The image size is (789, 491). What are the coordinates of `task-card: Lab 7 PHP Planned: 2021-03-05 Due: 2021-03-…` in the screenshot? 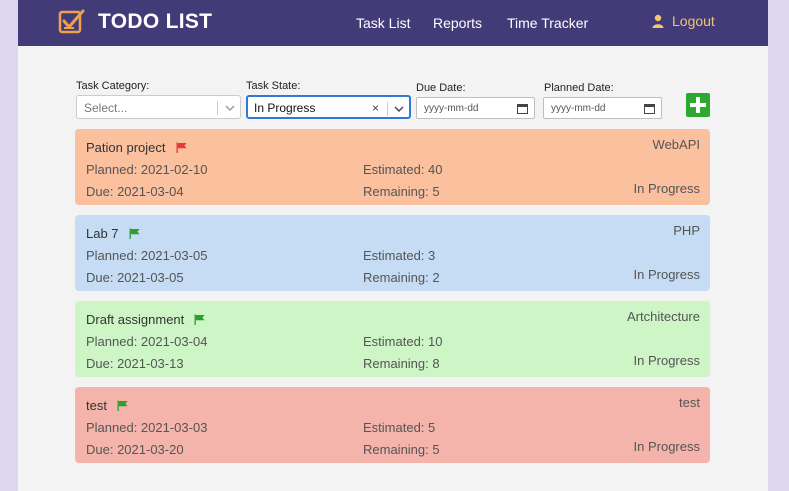 It's located at (392, 253).